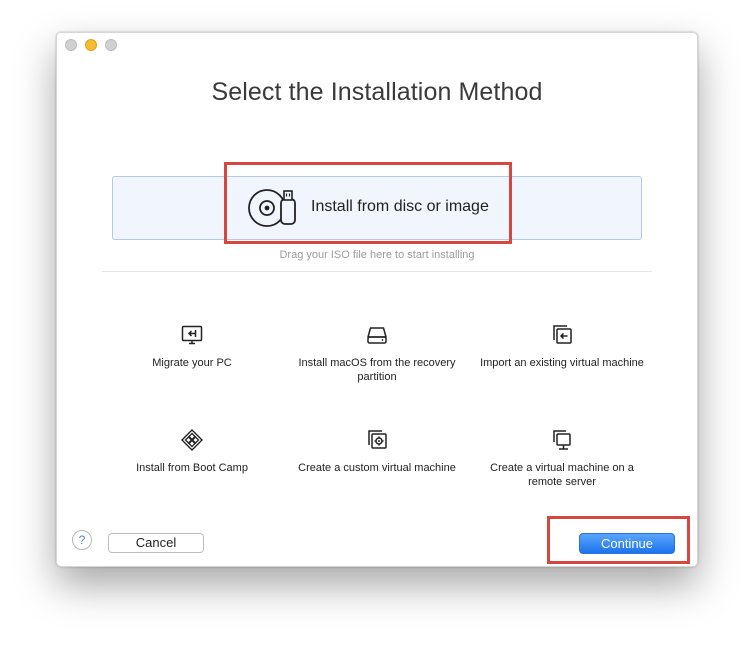 This screenshot has height=645, width=752. Describe the element at coordinates (192, 451) in the screenshot. I see `boot-camp-option: Install from Boot Camp` at that location.